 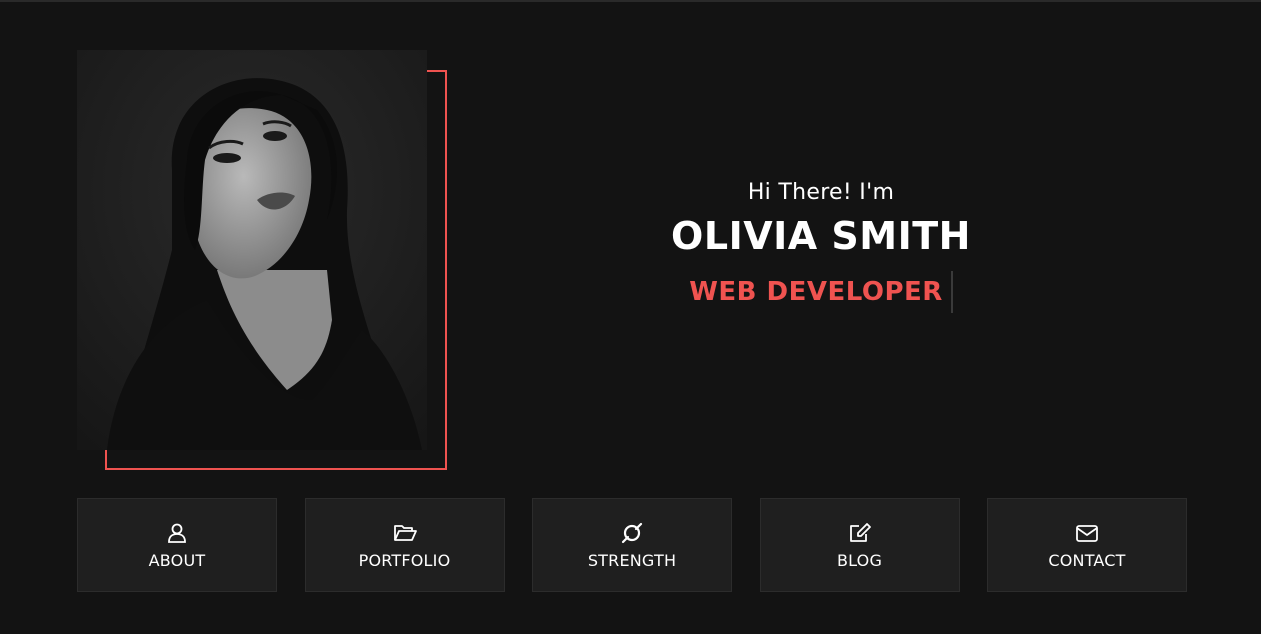 What do you see at coordinates (816, 292) in the screenshot?
I see `hero-role: WEB DEVELOPER` at bounding box center [816, 292].